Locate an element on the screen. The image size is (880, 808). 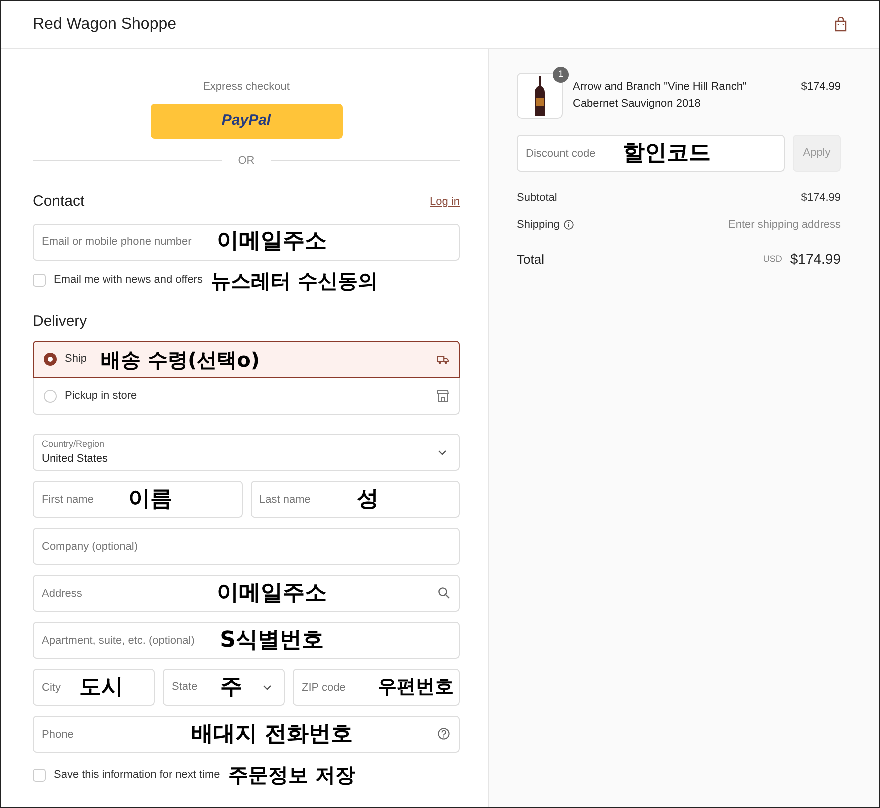
checkbox-label: Save this information for next time is located at coordinates (137, 775).